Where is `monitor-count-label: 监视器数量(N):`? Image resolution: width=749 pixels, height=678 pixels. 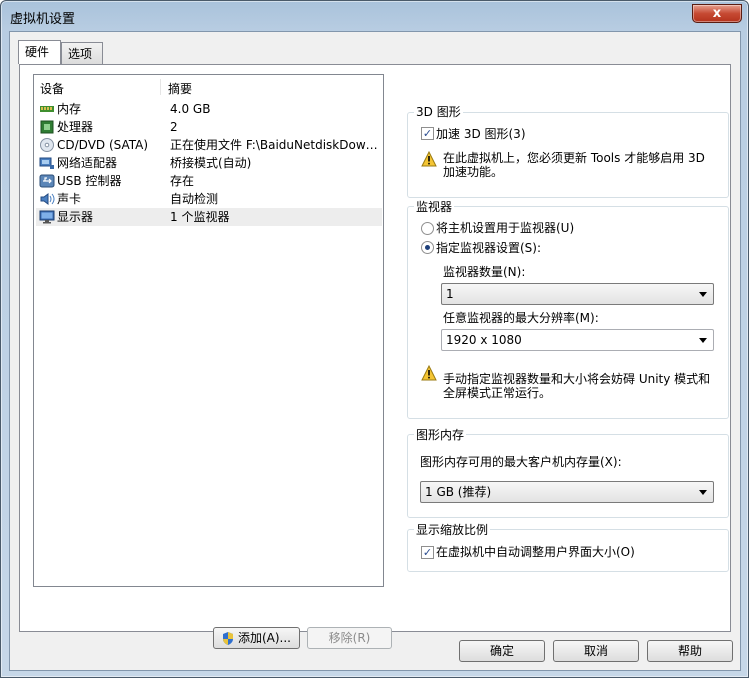 monitor-count-label: 监视器数量(N): is located at coordinates (484, 272).